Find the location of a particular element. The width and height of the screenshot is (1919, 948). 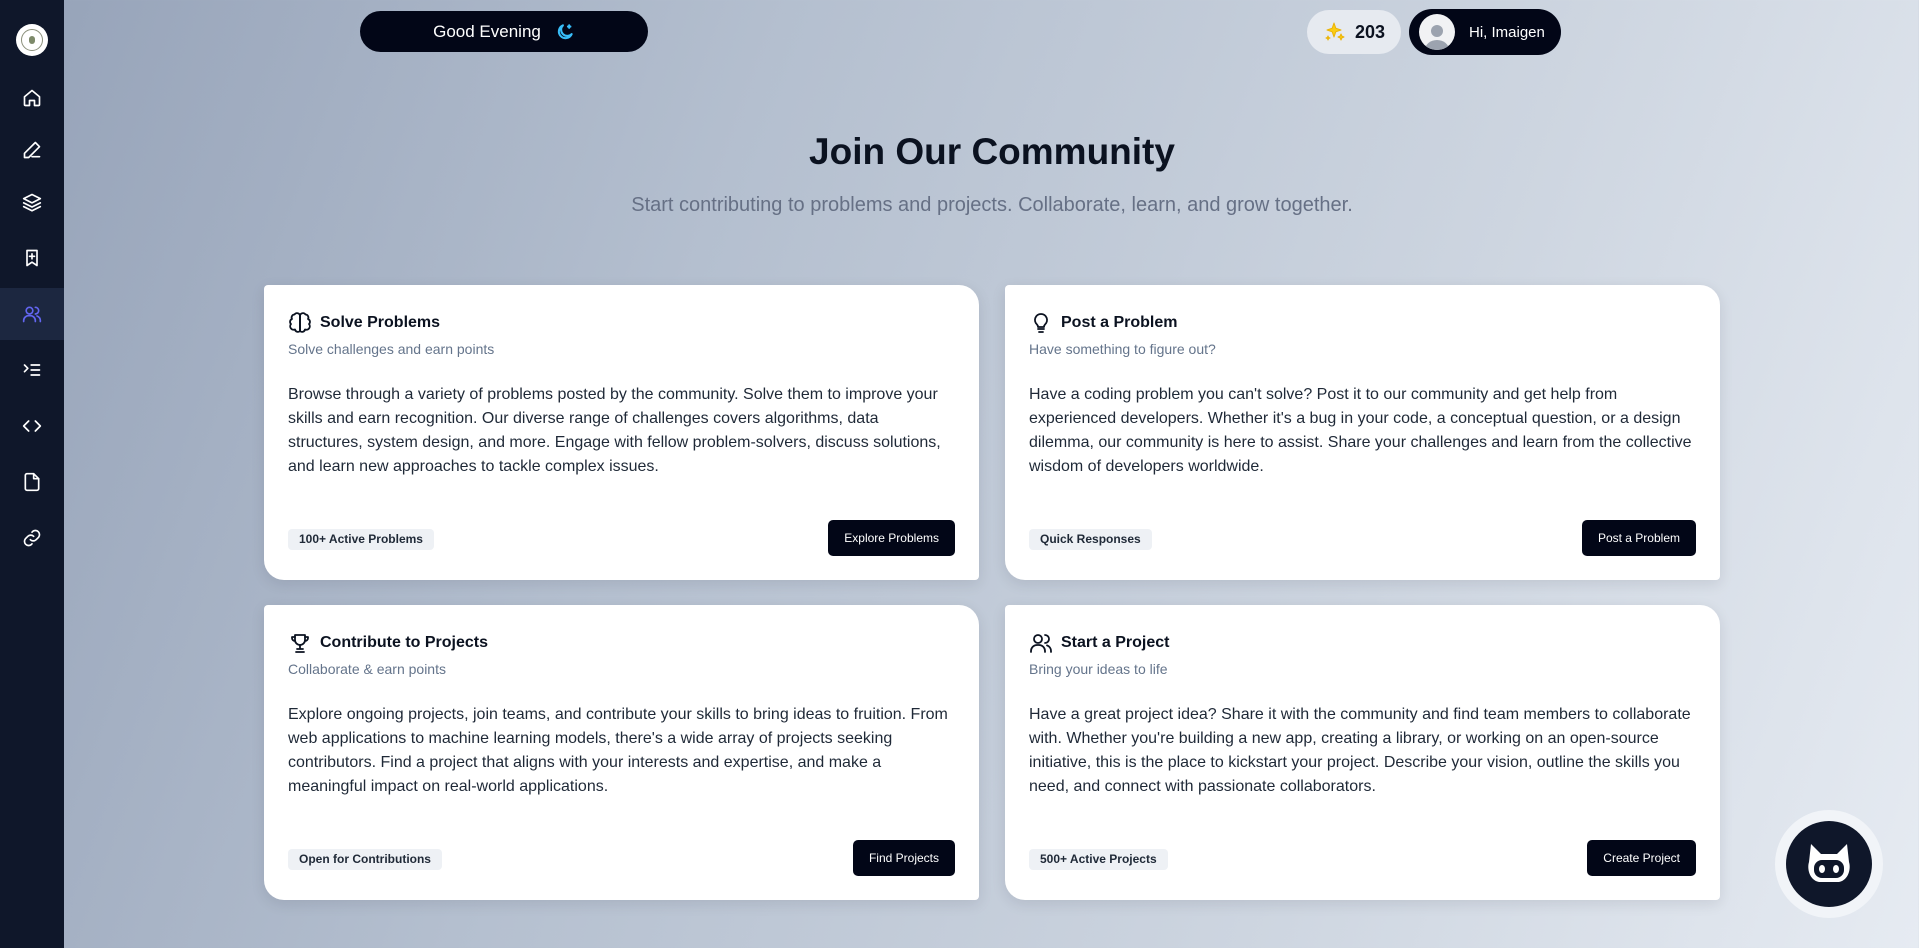

card-subtitle: Have something to figure out? is located at coordinates (1122, 349).